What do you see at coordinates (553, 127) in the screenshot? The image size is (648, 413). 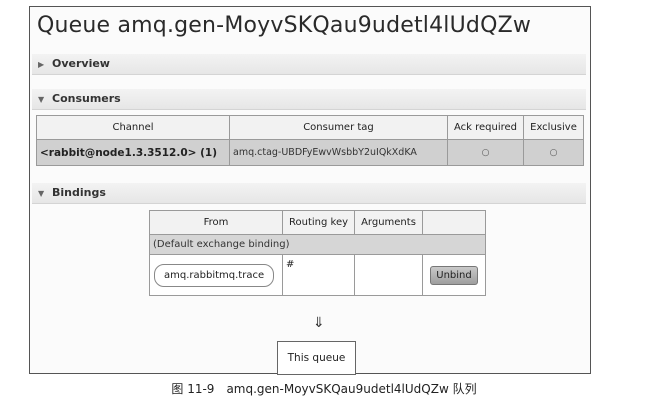 I see `column-header-exclusive: Exclusive` at bounding box center [553, 127].